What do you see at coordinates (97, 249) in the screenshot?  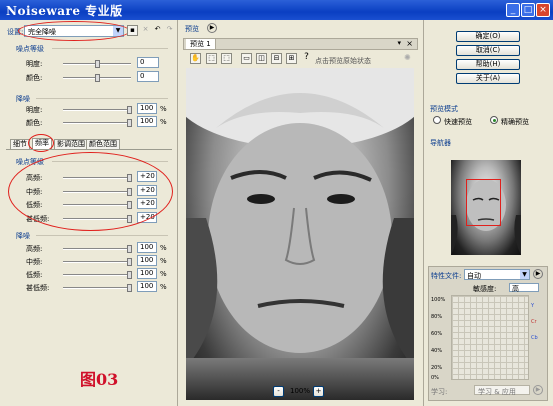 I see `freq-reduction-high-slider` at bounding box center [97, 249].